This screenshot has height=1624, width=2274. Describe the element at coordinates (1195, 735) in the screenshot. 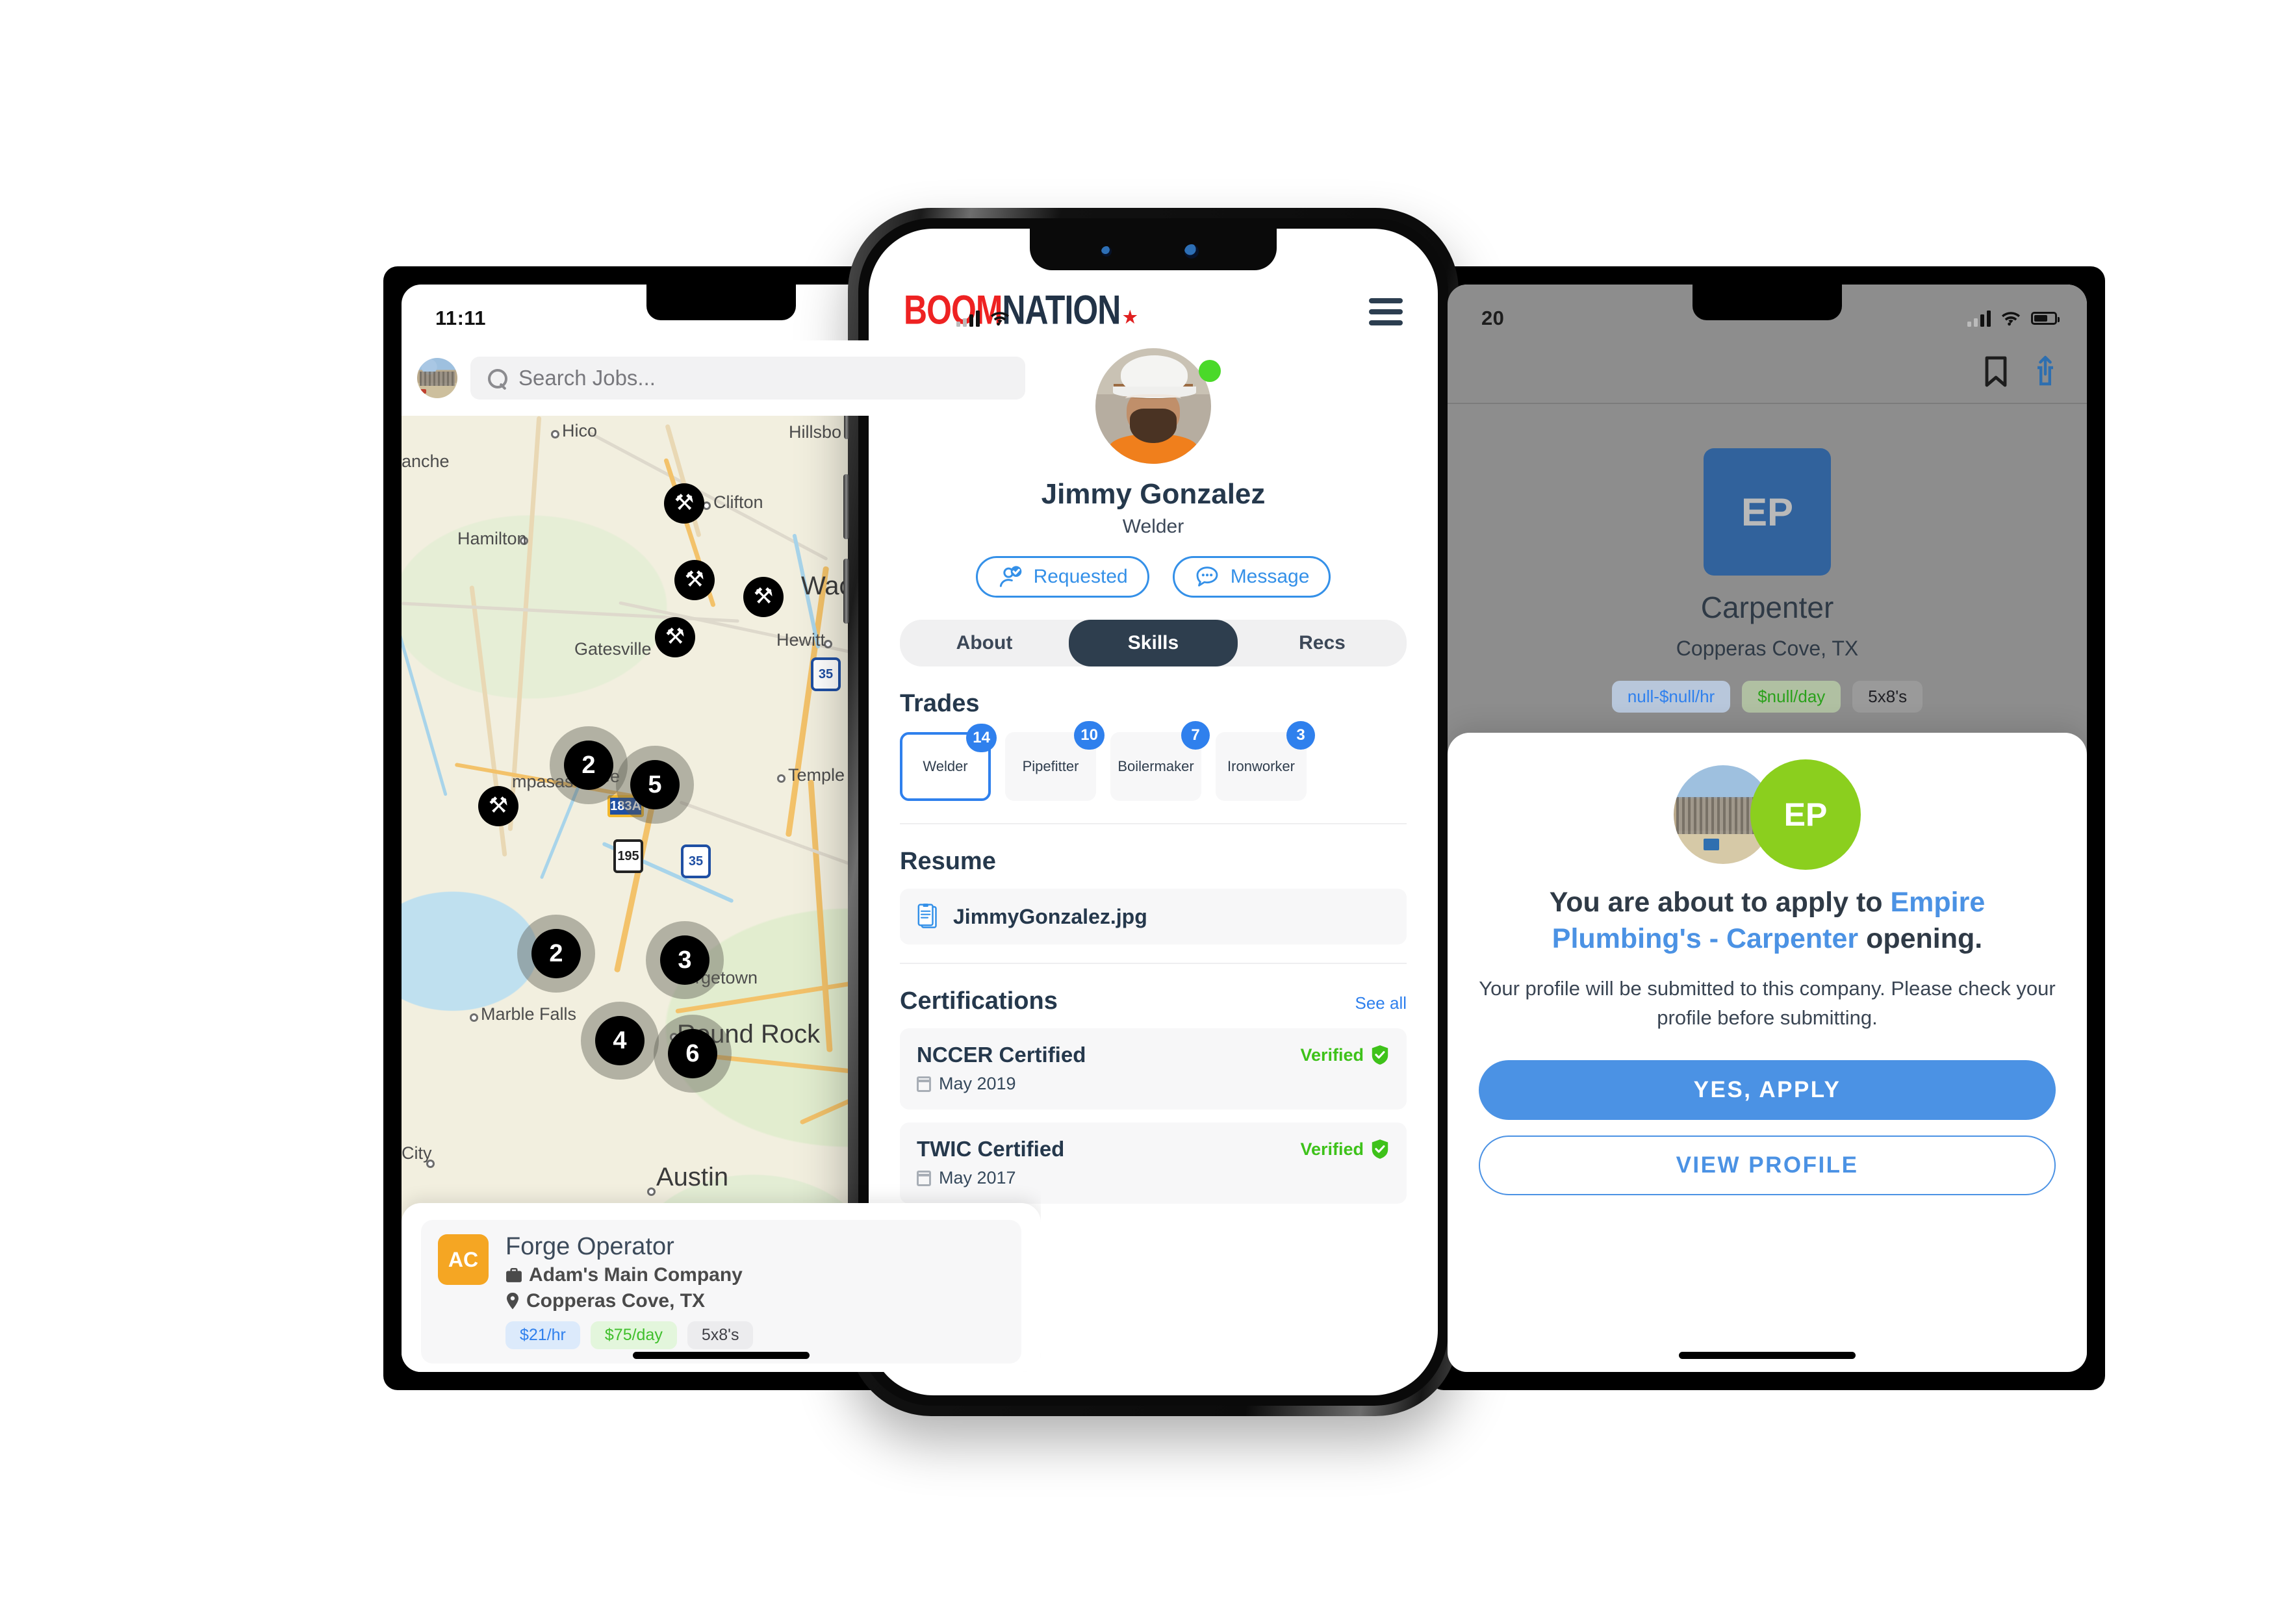

I see `trade-count-badge: 7` at that location.